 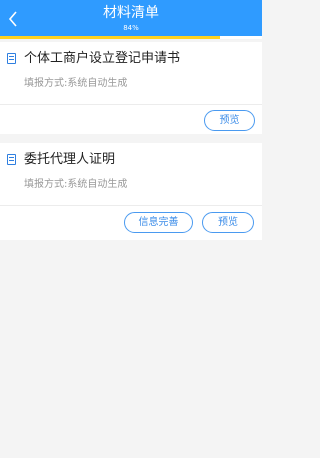 I want to click on material-title: 个体工商户设立登记申请书, so click(x=102, y=58).